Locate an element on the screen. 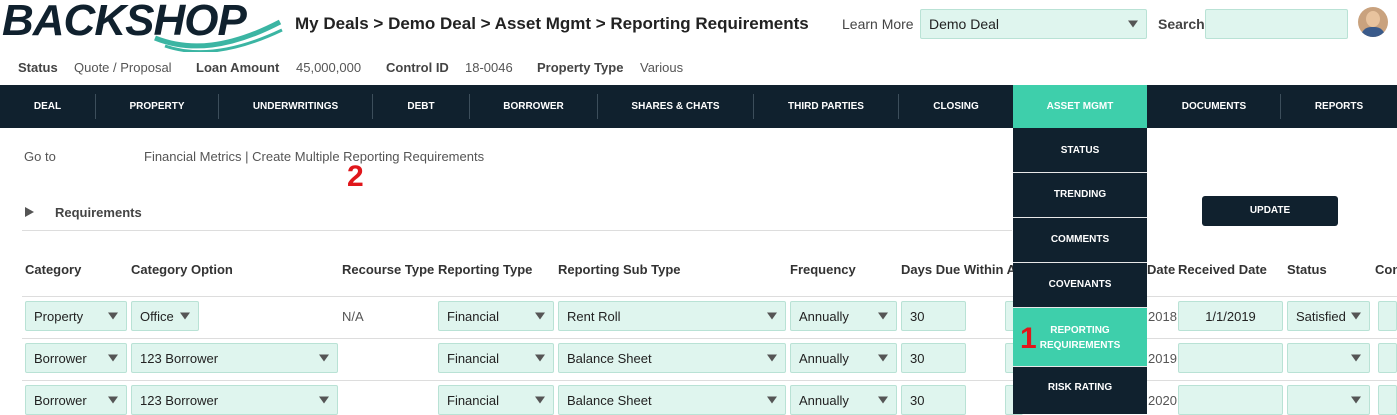 The height and width of the screenshot is (415, 1397). search-input is located at coordinates (1276, 24).